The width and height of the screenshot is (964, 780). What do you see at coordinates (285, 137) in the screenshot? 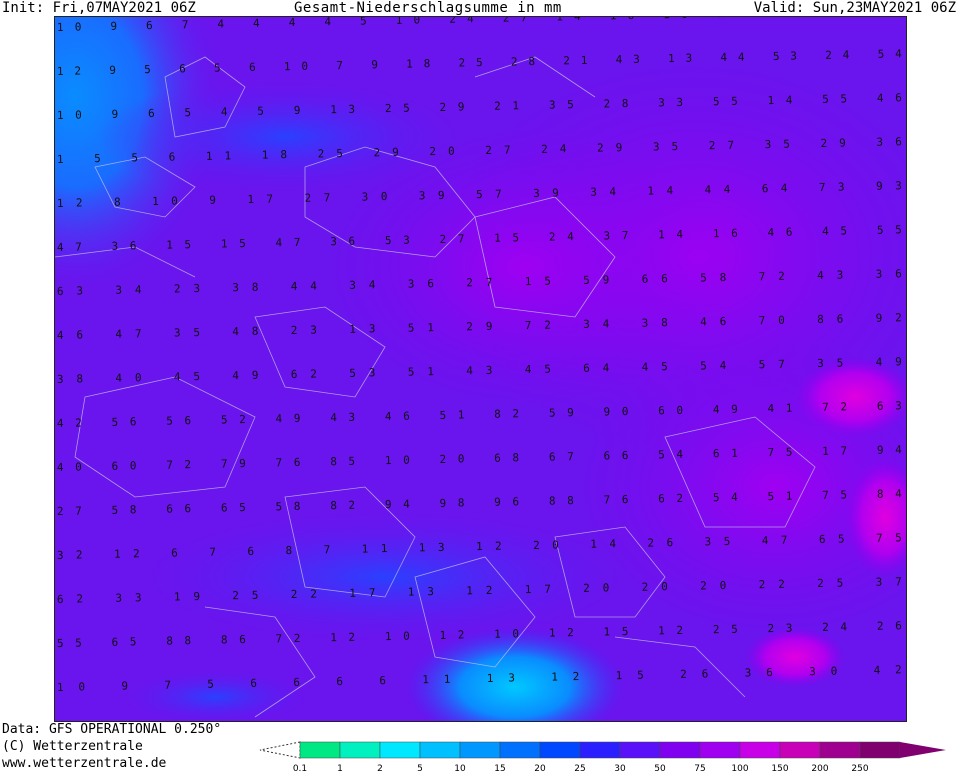
I see `blue-region-north` at bounding box center [285, 137].